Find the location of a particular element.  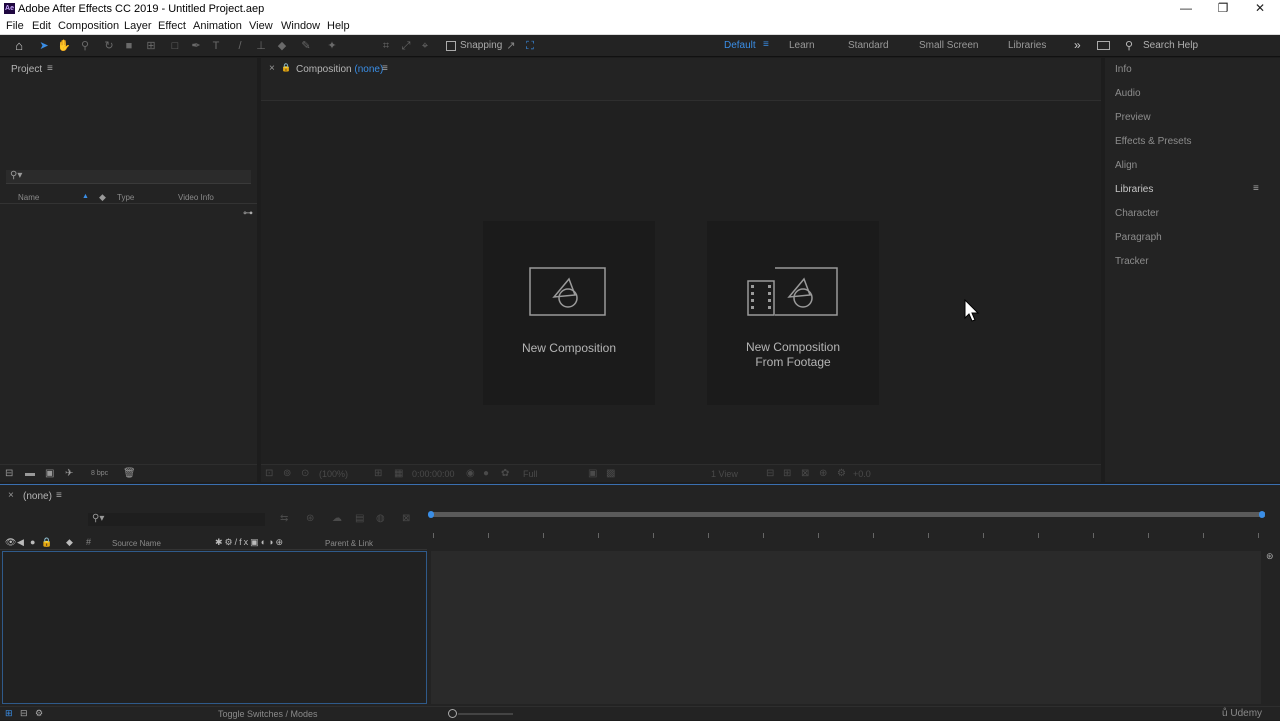

workspace-standard: Standard is located at coordinates (868, 45).